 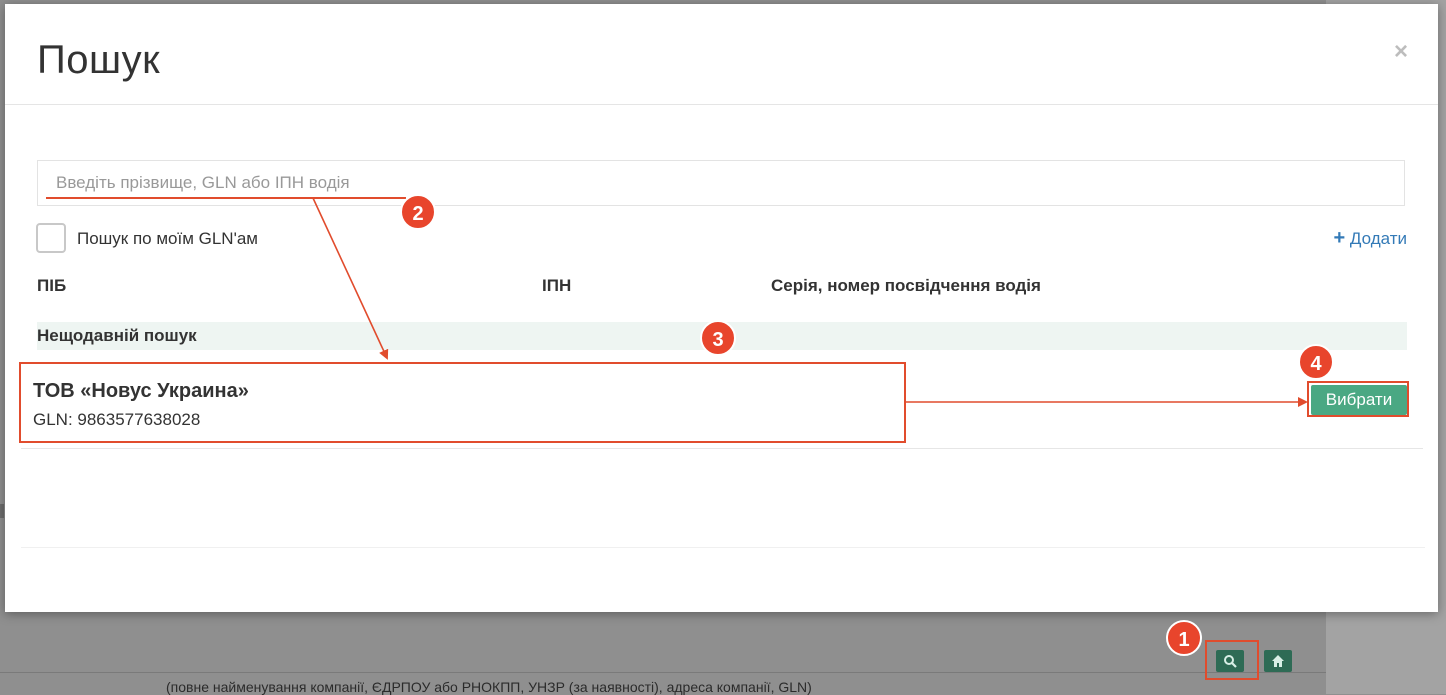 What do you see at coordinates (418, 212) in the screenshot?
I see `annotation-badge-2: 2` at bounding box center [418, 212].